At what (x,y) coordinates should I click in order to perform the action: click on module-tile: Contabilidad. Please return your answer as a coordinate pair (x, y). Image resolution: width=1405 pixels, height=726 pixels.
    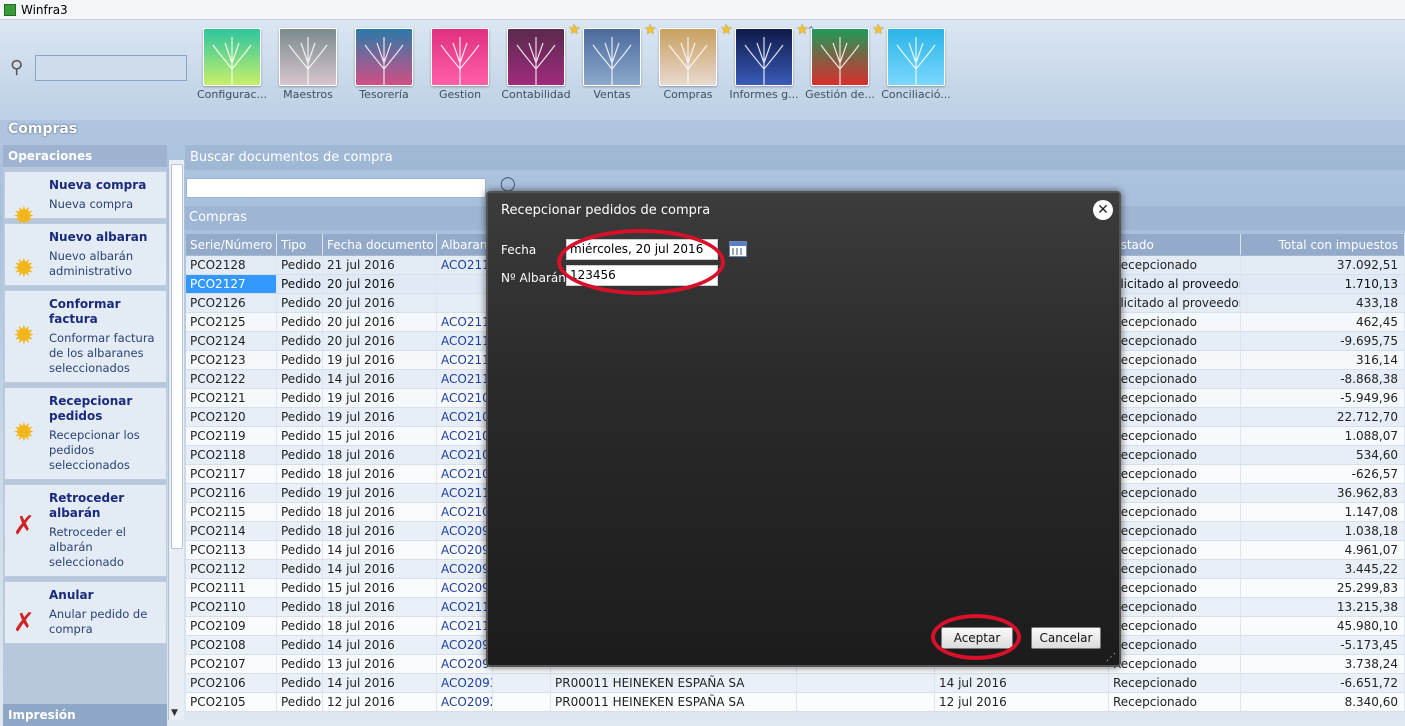
    Looking at the image, I should click on (536, 68).